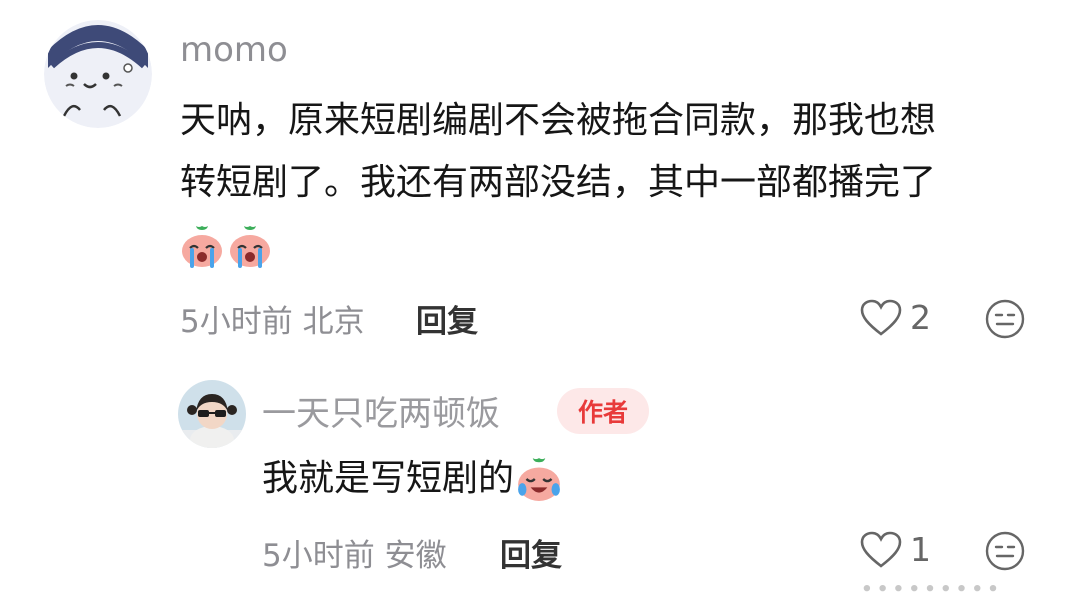 The image size is (1086, 616). I want to click on comment-meta: 5小时前 安徽, so click(354, 552).